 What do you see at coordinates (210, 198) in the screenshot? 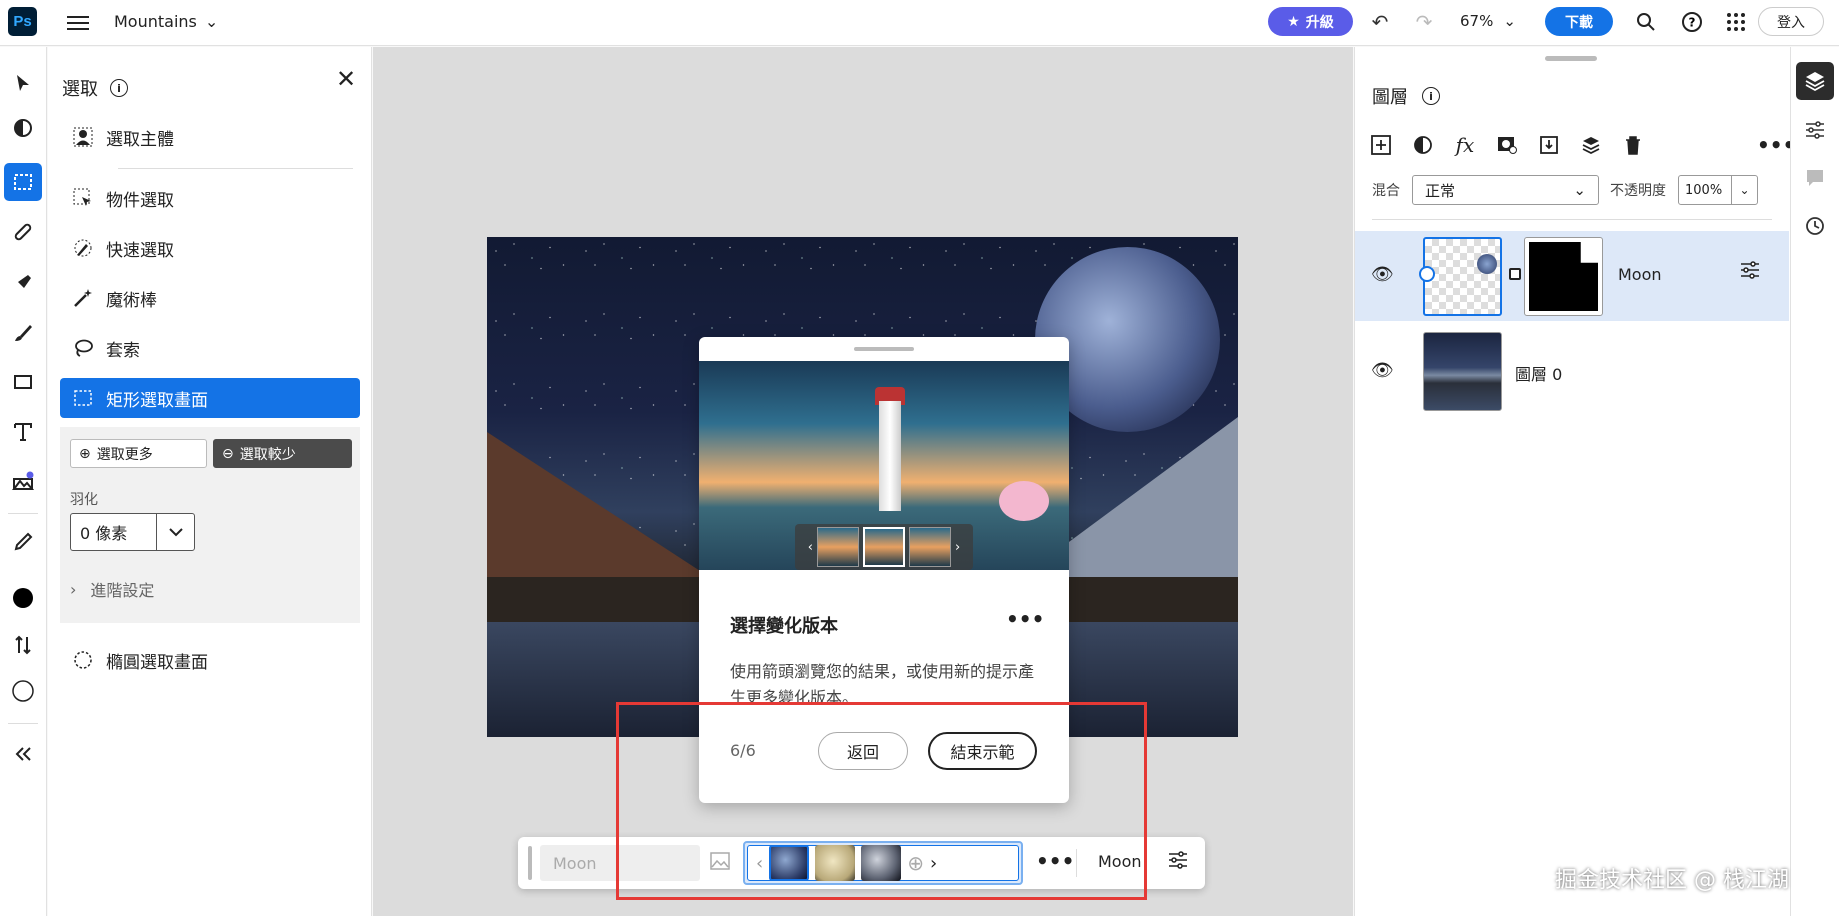
I see `object-selection-item: 物件選取` at bounding box center [210, 198].